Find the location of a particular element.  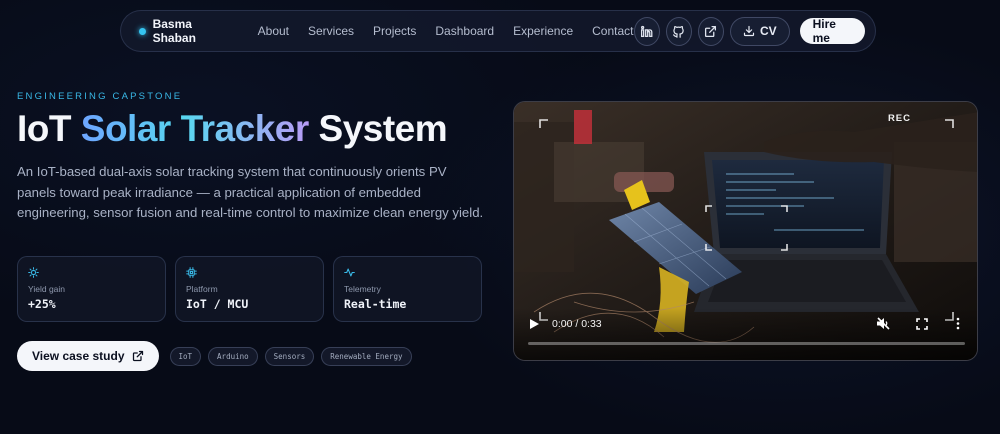

stat-card-yield: Yield gain +25% is located at coordinates (91, 289).